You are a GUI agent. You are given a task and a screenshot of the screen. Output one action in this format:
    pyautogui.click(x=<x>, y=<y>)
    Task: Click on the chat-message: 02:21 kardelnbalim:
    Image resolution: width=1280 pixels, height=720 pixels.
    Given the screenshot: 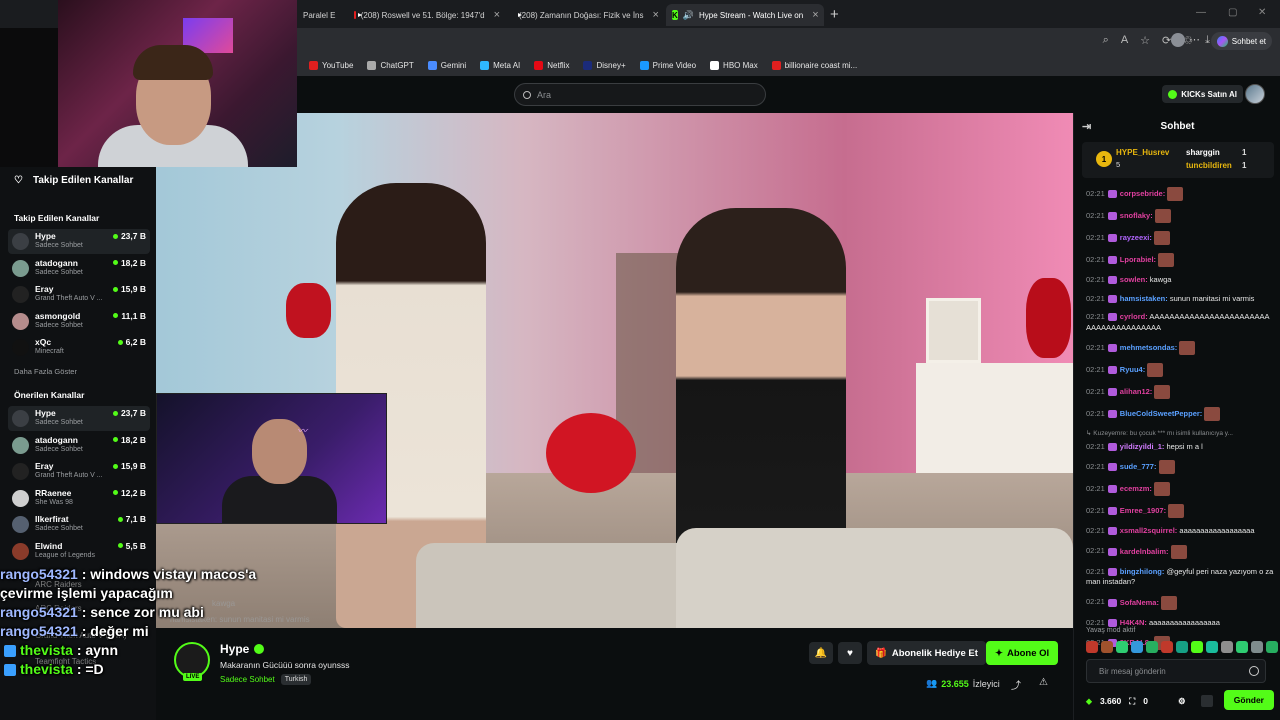 What is the action you would take?
    pyautogui.click(x=1180, y=551)
    